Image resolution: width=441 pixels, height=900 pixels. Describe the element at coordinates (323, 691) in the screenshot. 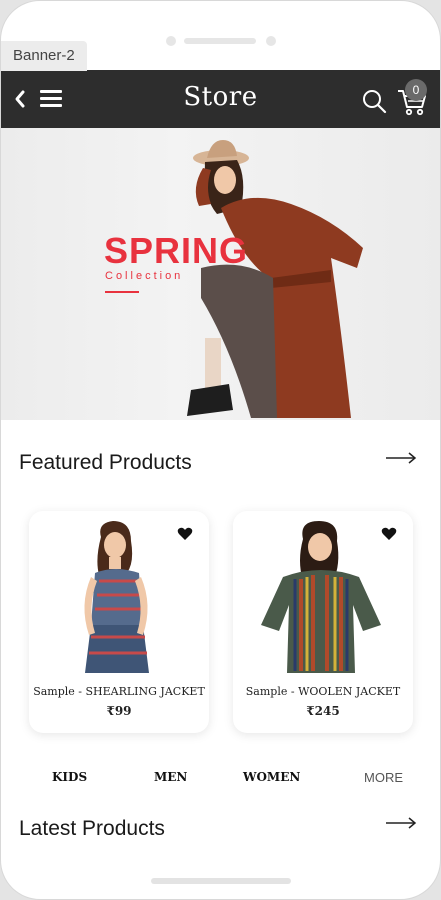

I see `product-name: Sample - WOOLEN JACKET` at that location.